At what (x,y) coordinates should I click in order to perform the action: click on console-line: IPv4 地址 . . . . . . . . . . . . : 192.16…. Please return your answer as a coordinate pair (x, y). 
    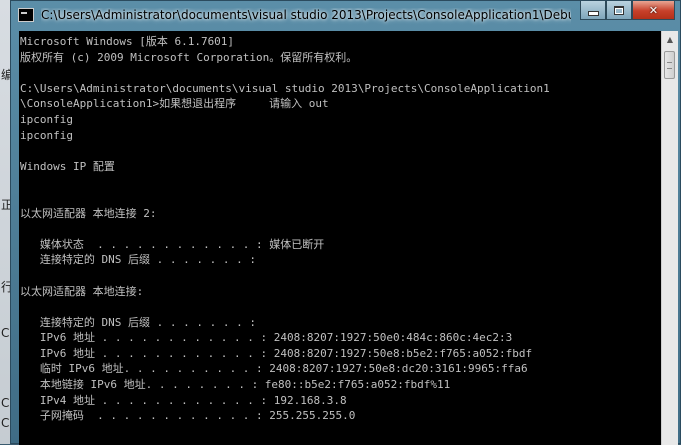
    Looking at the image, I should click on (183, 400).